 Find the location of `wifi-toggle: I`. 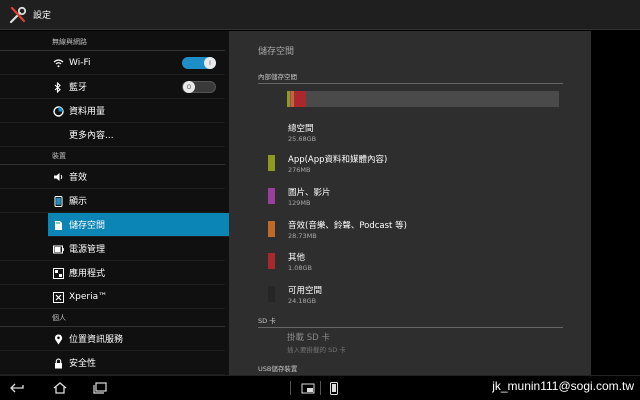

wifi-toggle: I is located at coordinates (199, 63).